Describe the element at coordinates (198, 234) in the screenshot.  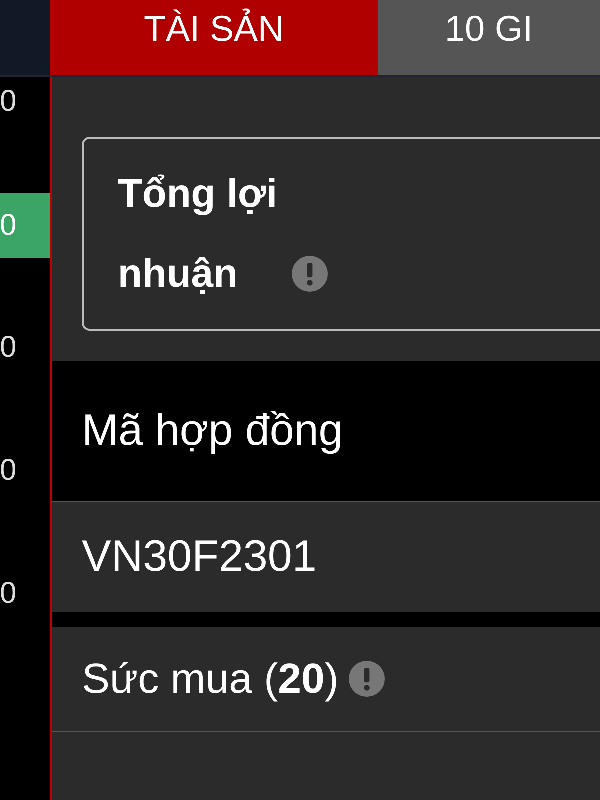
I see `profit-title: Tổng lợi nhuận` at that location.